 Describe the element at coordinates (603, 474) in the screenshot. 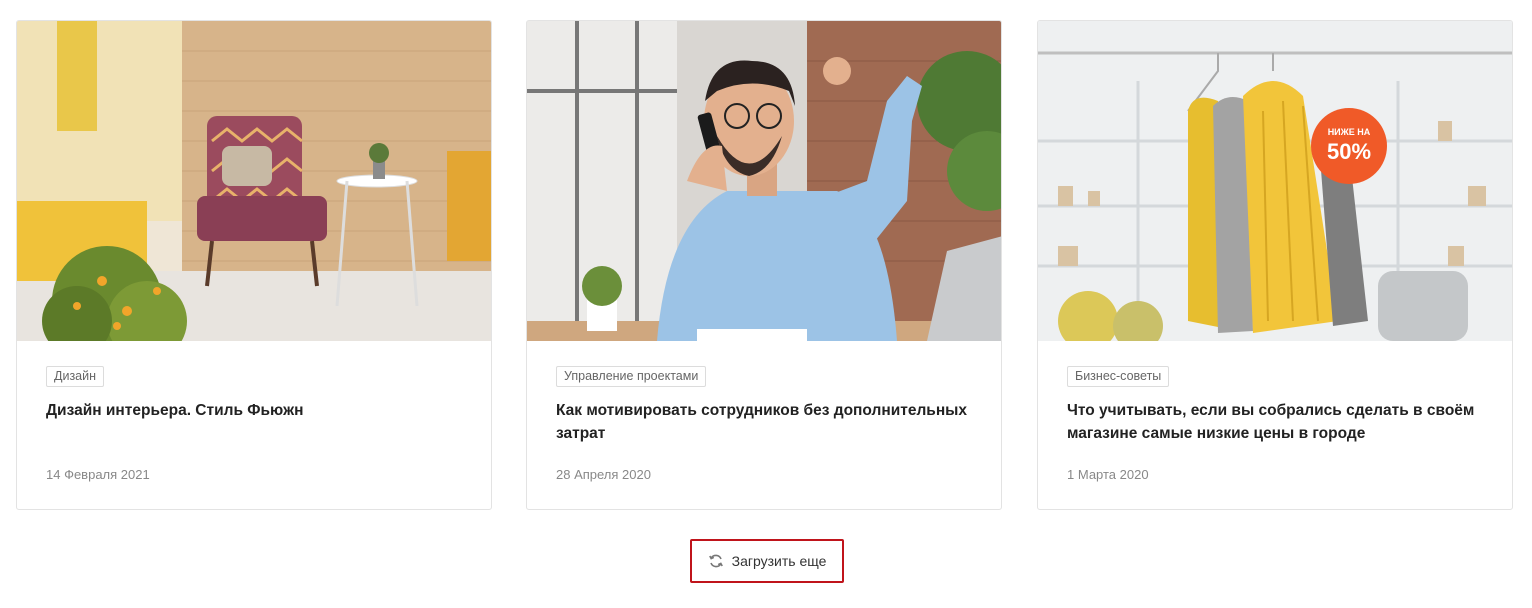

I see `post-date: 28 Апреля 2020` at that location.